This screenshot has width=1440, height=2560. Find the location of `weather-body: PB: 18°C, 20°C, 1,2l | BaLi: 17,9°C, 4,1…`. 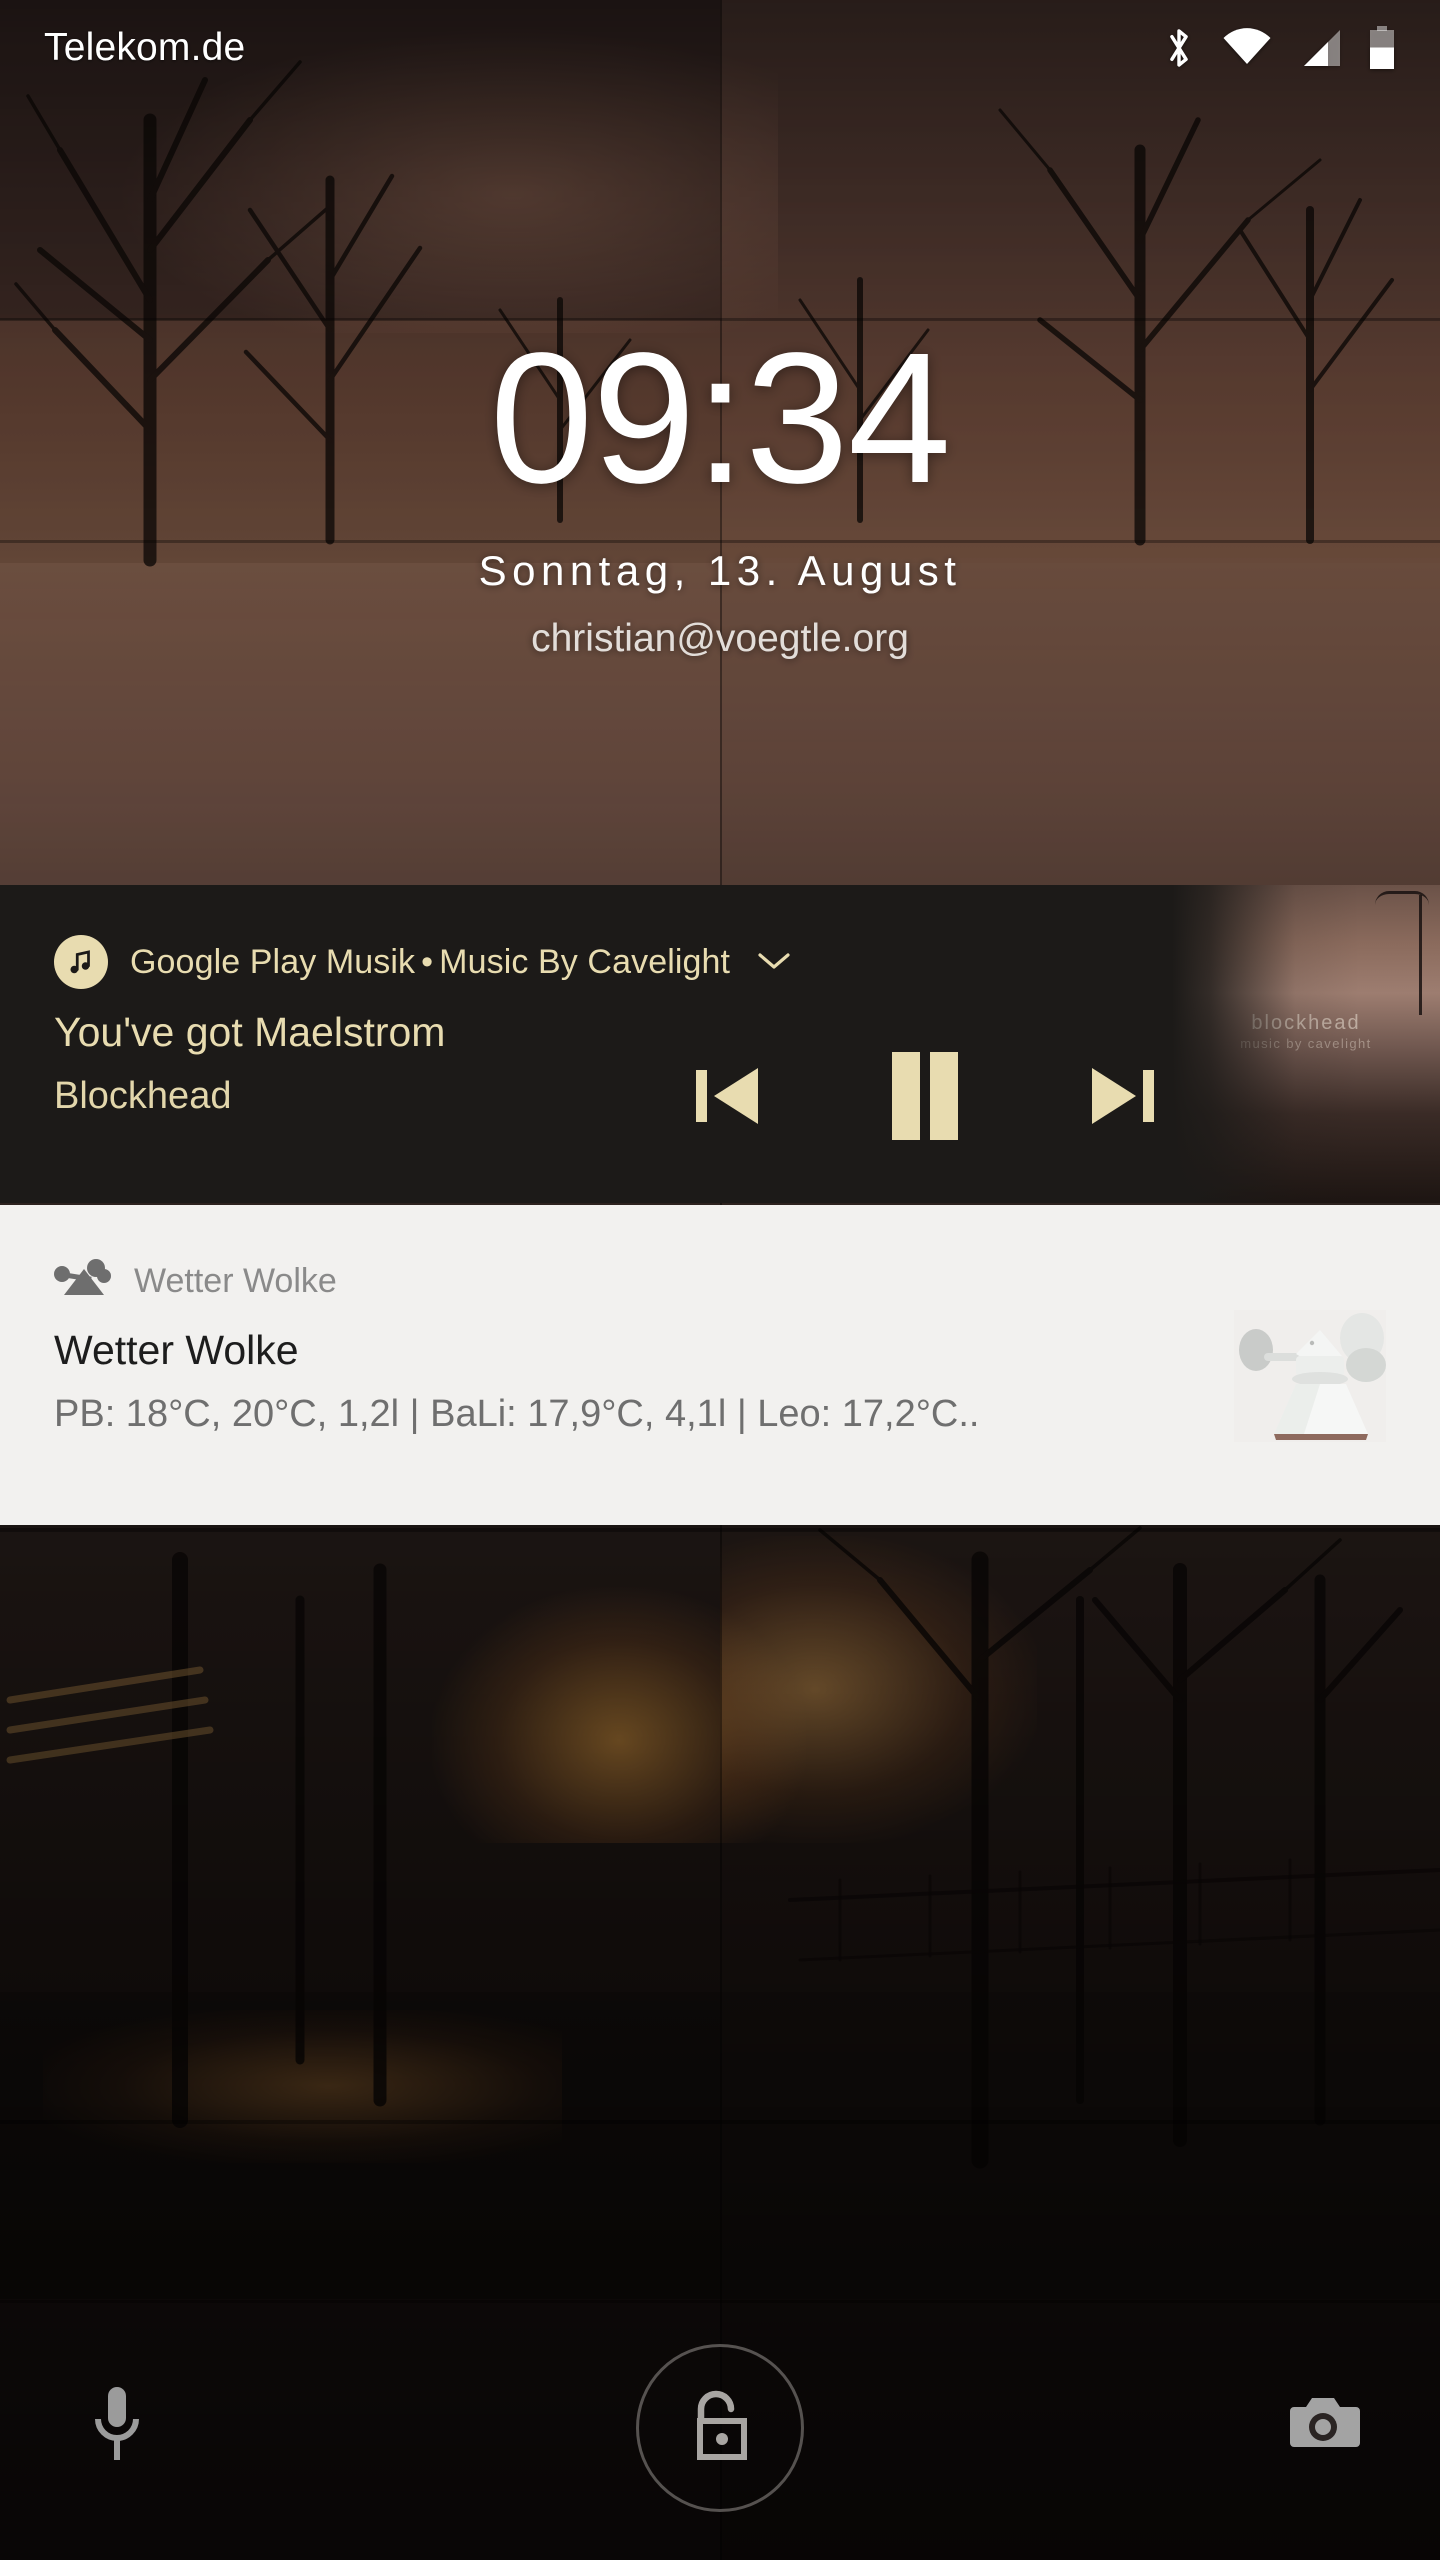

weather-body: PB: 18°C, 20°C, 1,2l | BaLi: 17,9°C, 4,1… is located at coordinates (517, 1414).